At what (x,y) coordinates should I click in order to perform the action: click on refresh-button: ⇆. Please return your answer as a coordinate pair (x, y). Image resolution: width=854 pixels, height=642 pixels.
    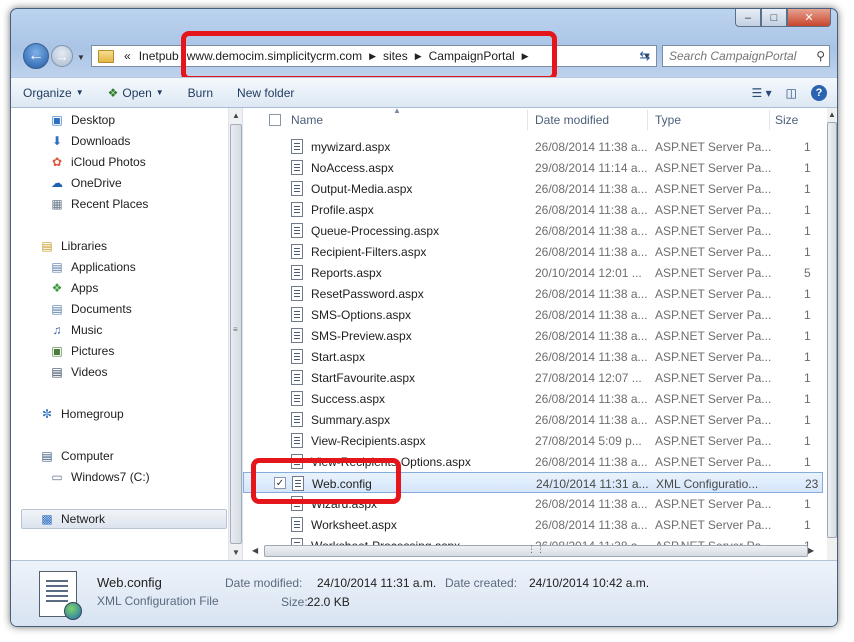
    Looking at the image, I should click on (645, 56).